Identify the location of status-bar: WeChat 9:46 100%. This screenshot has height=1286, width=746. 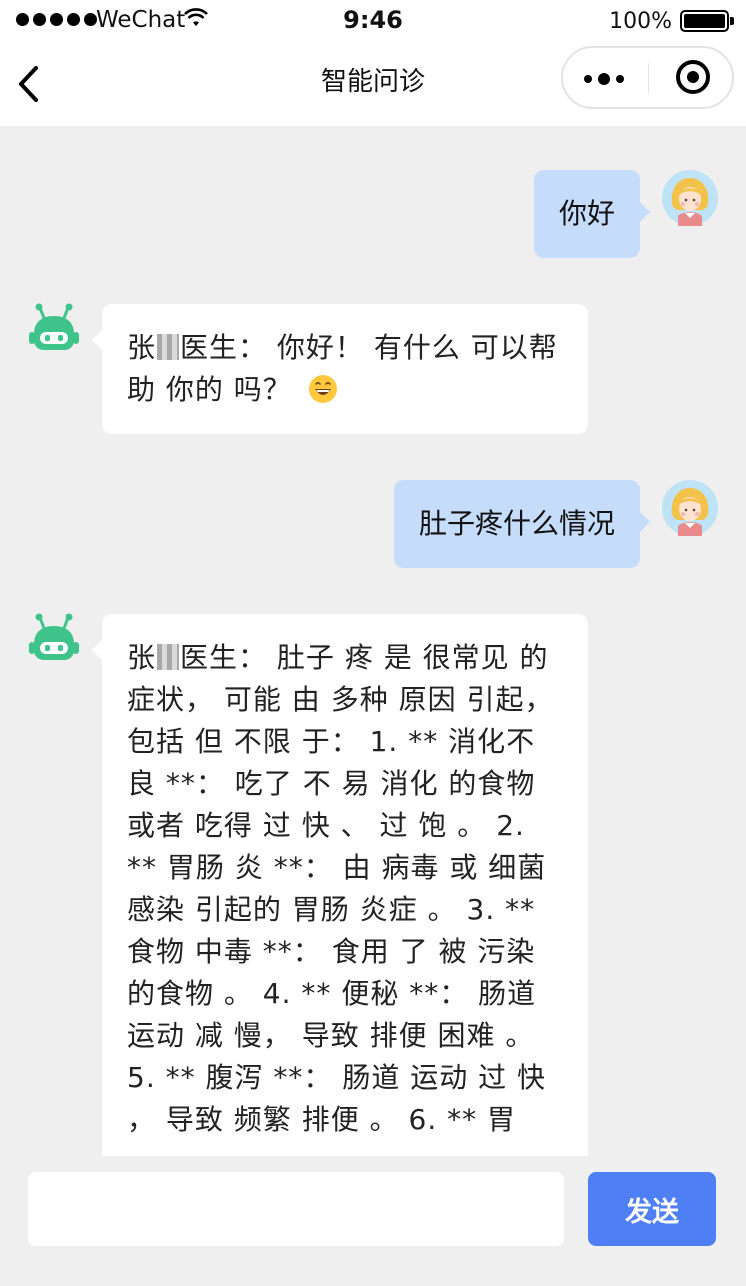
(373, 20).